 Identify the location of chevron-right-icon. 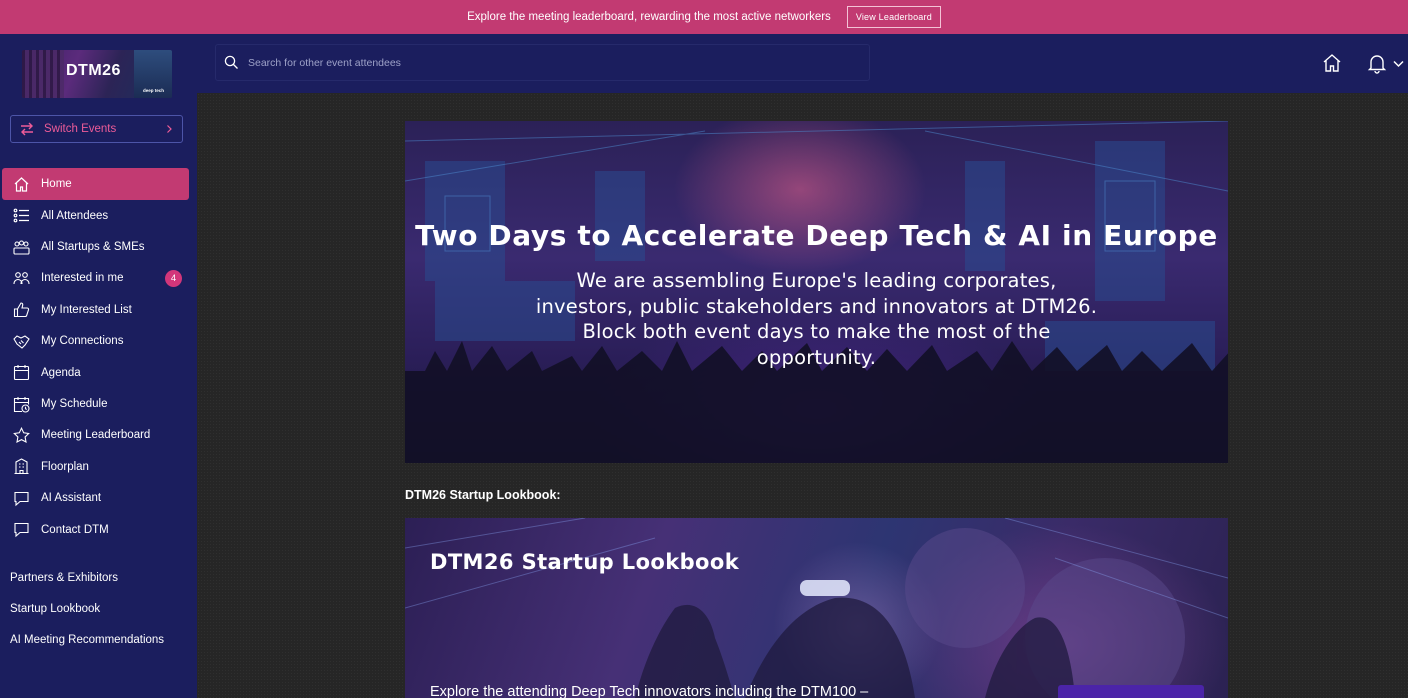
(169, 129).